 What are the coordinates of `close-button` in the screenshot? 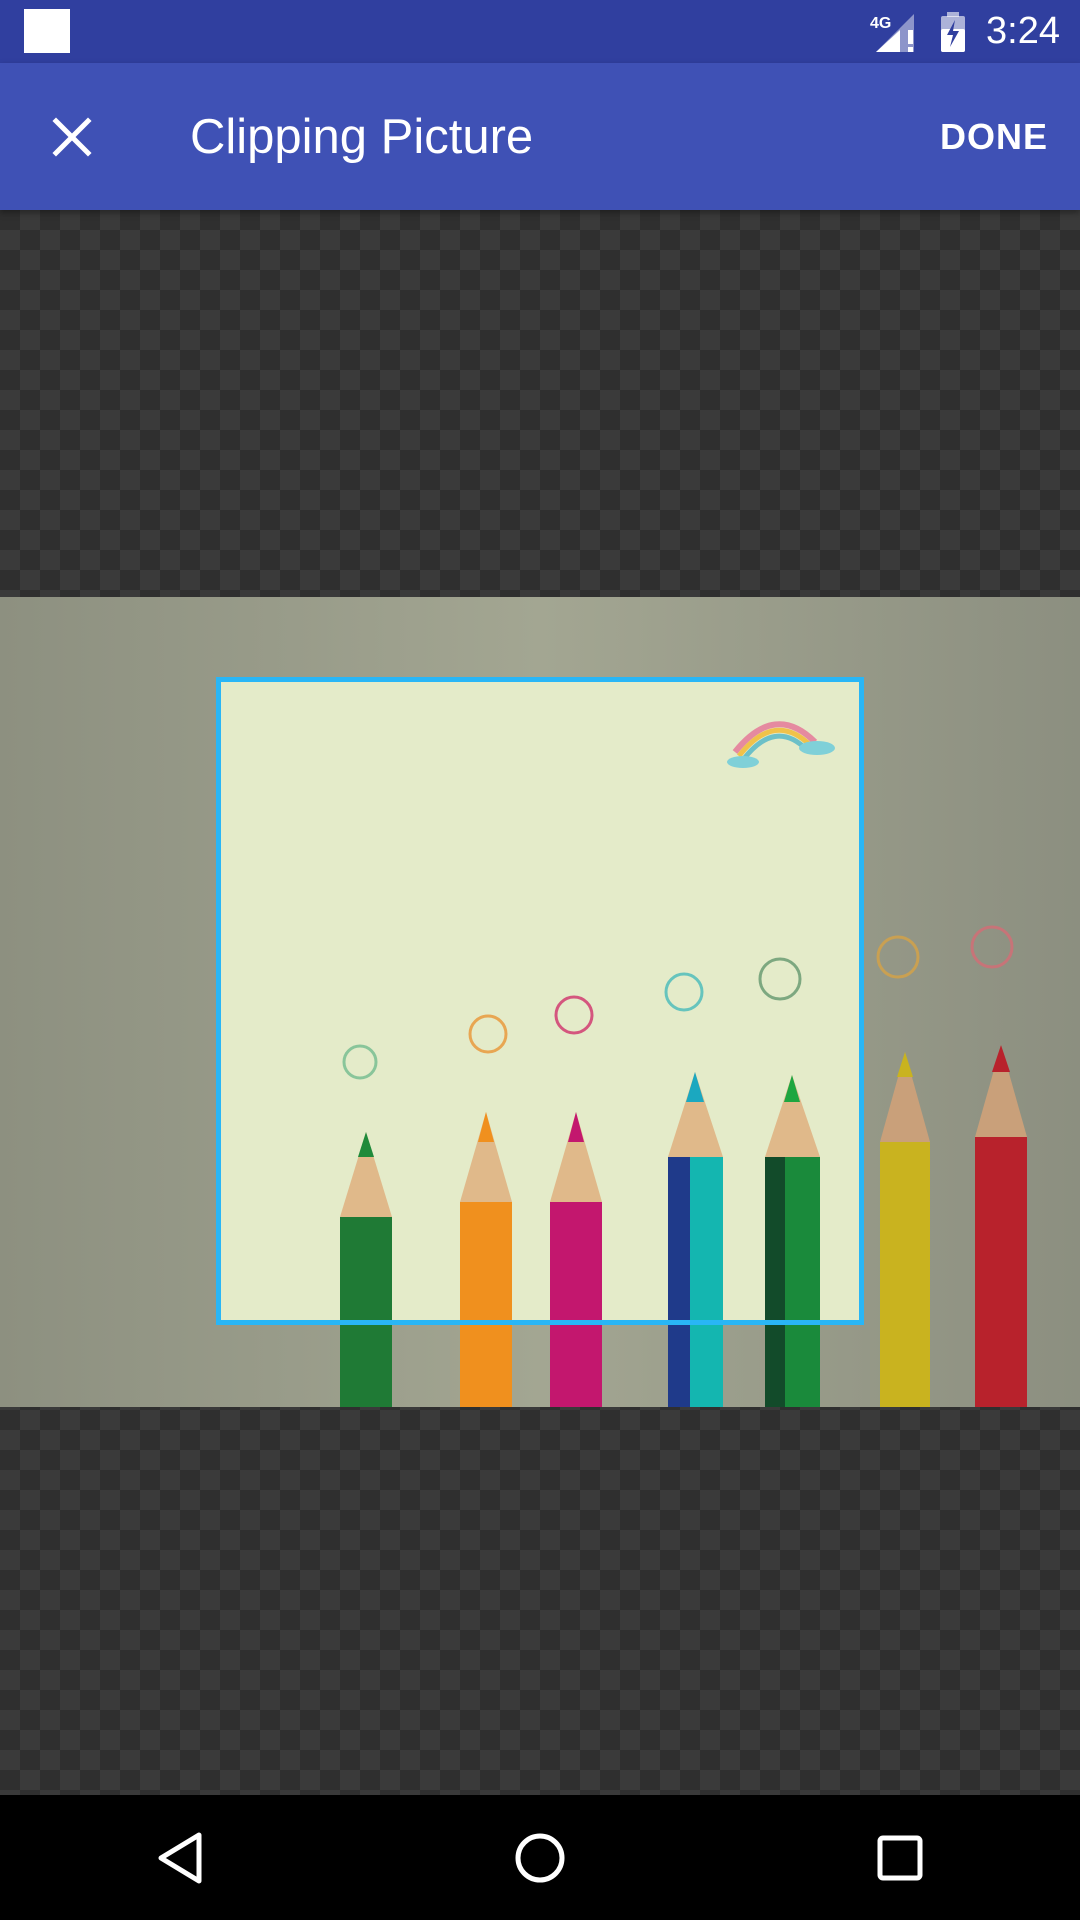 It's located at (72, 137).